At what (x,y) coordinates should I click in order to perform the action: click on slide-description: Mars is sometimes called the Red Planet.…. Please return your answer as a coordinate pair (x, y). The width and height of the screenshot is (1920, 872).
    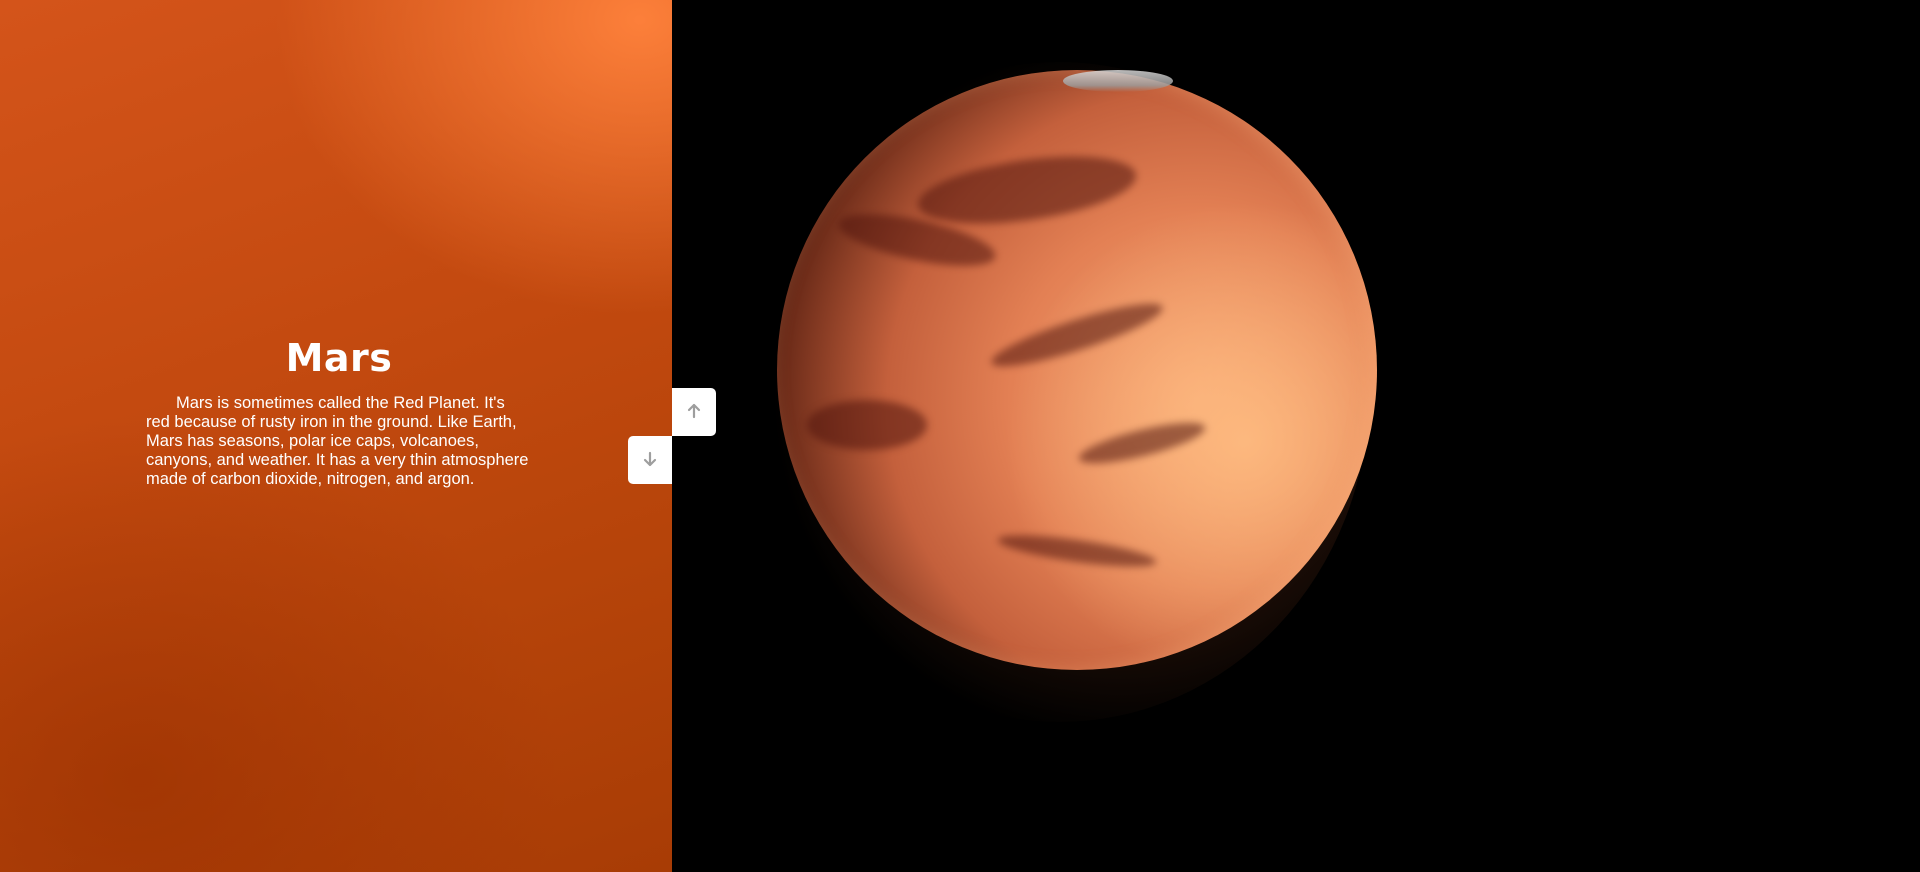
    Looking at the image, I should click on (337, 441).